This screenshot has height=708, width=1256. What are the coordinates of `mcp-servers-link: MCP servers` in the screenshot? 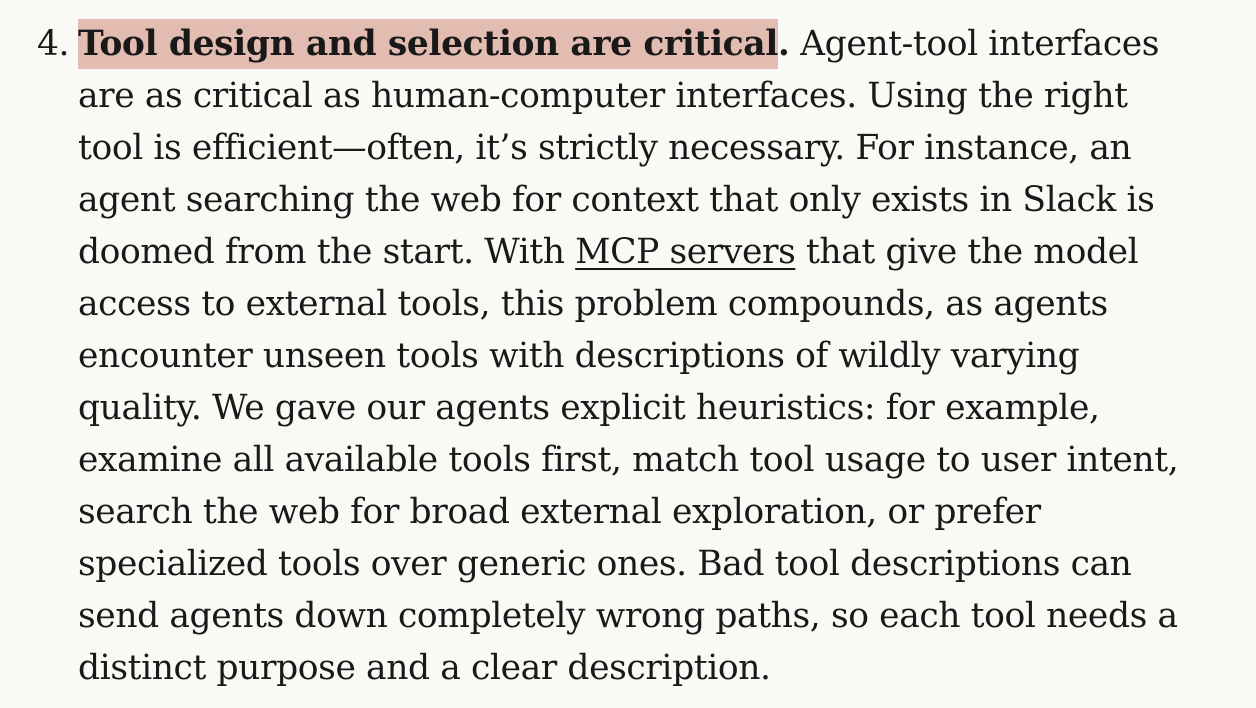 It's located at (685, 252).